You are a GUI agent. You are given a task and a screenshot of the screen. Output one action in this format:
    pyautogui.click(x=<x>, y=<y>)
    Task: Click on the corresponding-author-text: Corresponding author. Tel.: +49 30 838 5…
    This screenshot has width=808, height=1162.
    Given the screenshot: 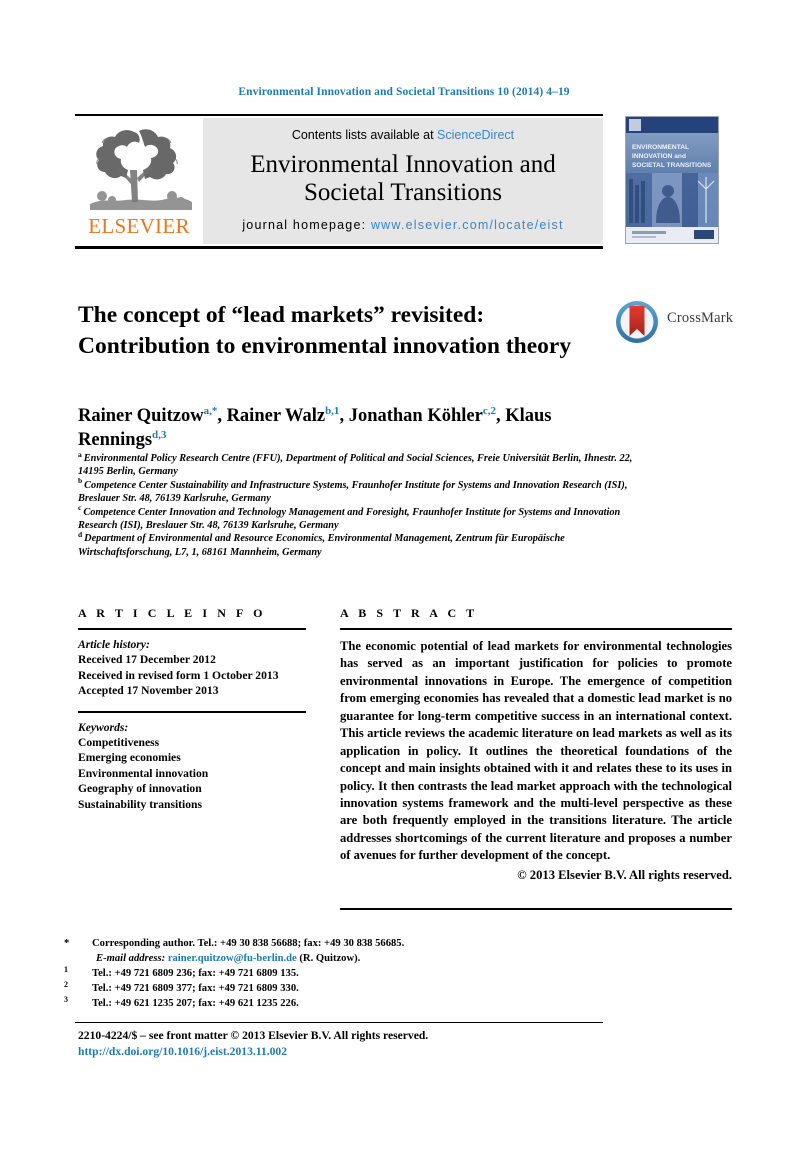 What is the action you would take?
    pyautogui.click(x=248, y=943)
    